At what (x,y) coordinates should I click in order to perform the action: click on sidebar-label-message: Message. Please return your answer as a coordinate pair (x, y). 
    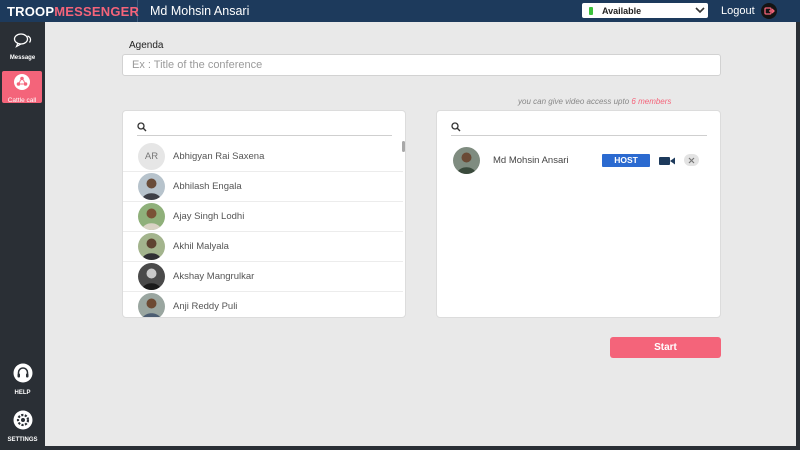
    Looking at the image, I should click on (22, 58).